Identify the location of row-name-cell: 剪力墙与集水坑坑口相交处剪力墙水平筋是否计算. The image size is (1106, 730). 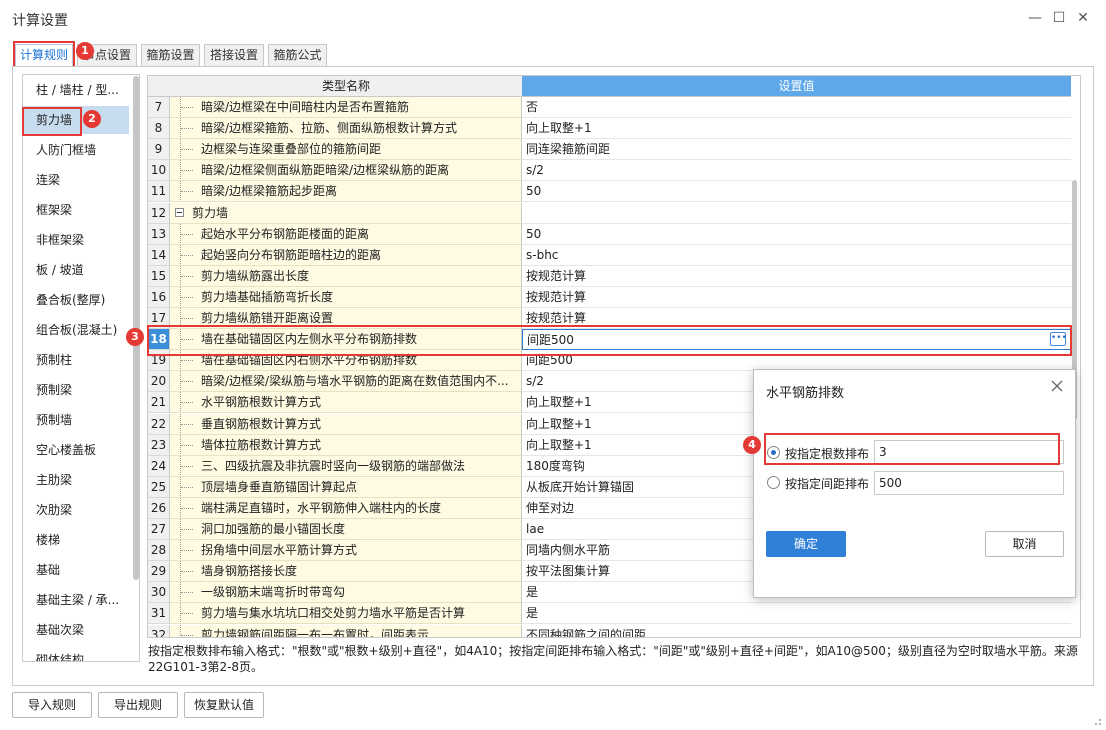
(346, 614).